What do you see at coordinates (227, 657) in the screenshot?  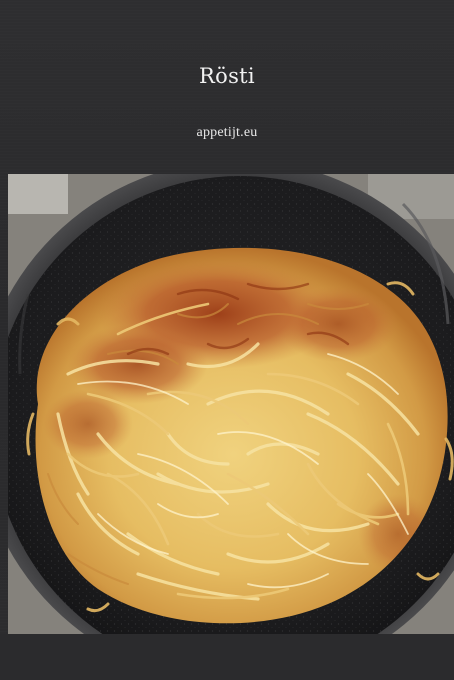 I see `footer-bar` at bounding box center [227, 657].